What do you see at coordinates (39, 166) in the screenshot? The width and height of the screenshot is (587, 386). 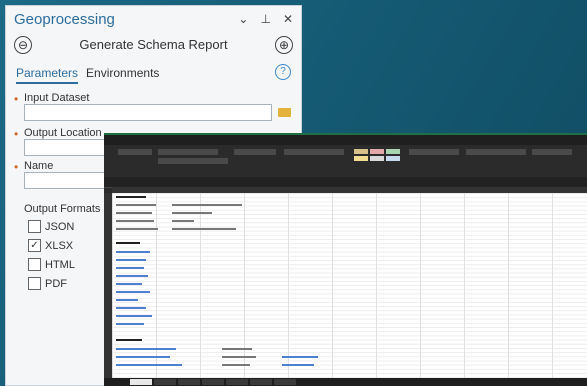 I see `name-label: Name` at bounding box center [39, 166].